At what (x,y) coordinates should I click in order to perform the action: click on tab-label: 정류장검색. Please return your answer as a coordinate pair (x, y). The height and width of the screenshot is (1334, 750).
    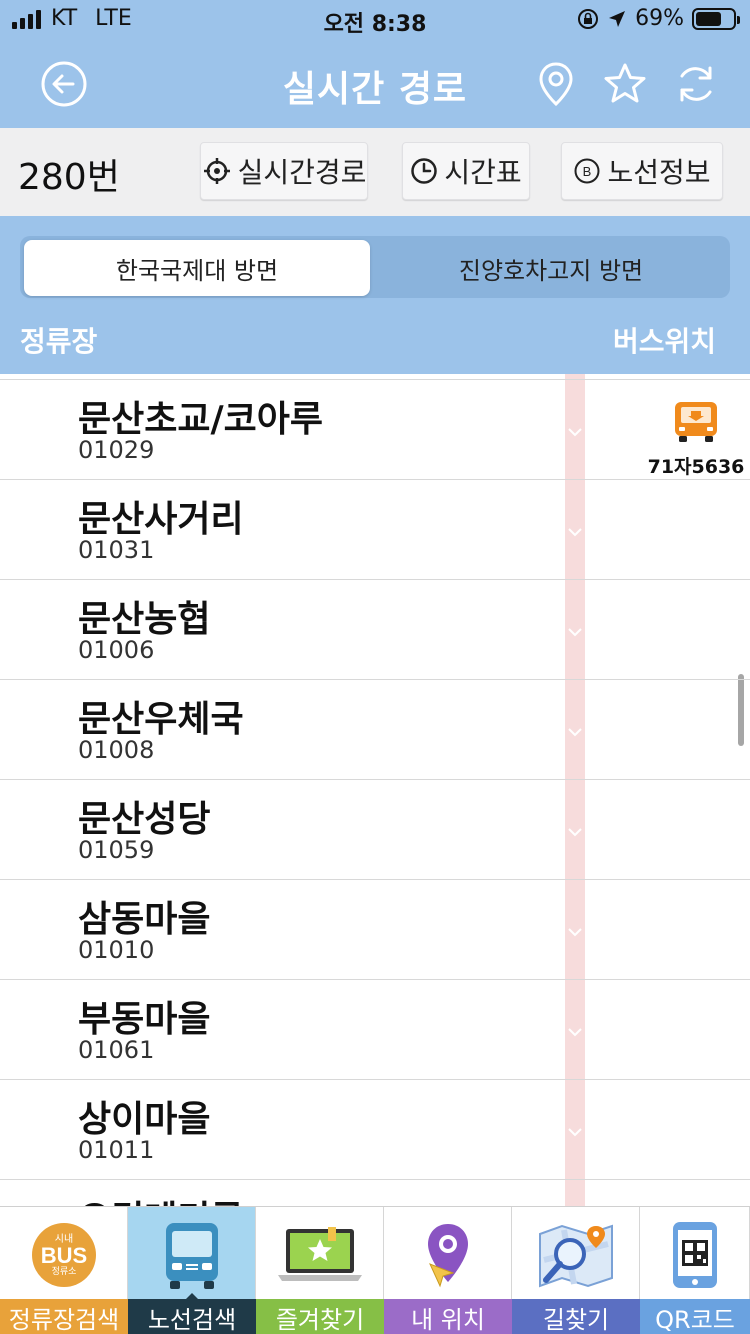
    Looking at the image, I should click on (64, 1316).